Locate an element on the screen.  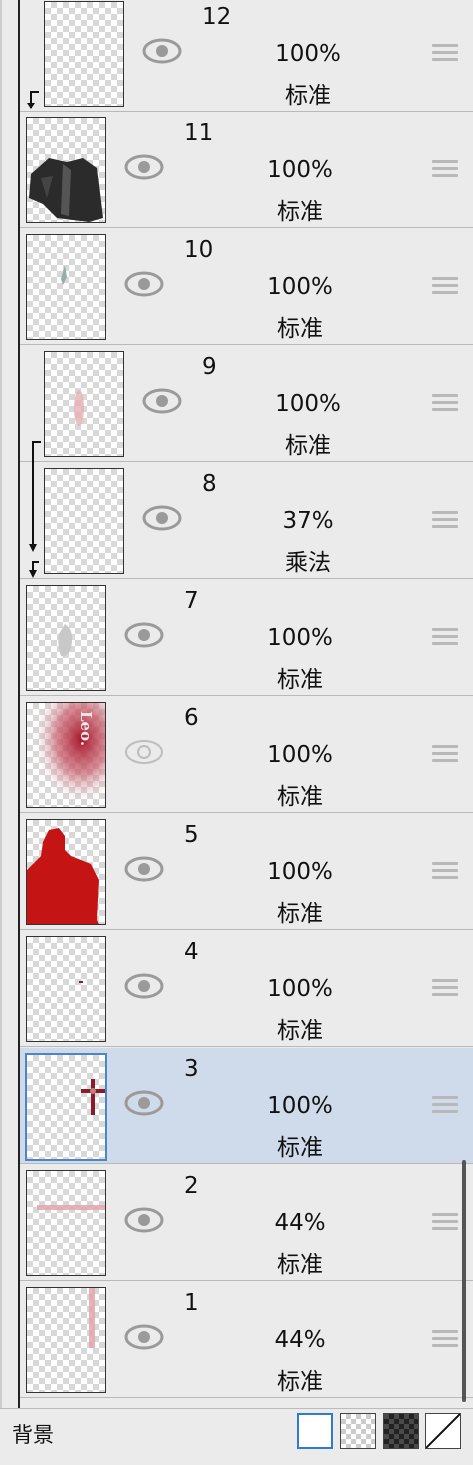
thumb-signature-text: Leo. is located at coordinates (86, 728).